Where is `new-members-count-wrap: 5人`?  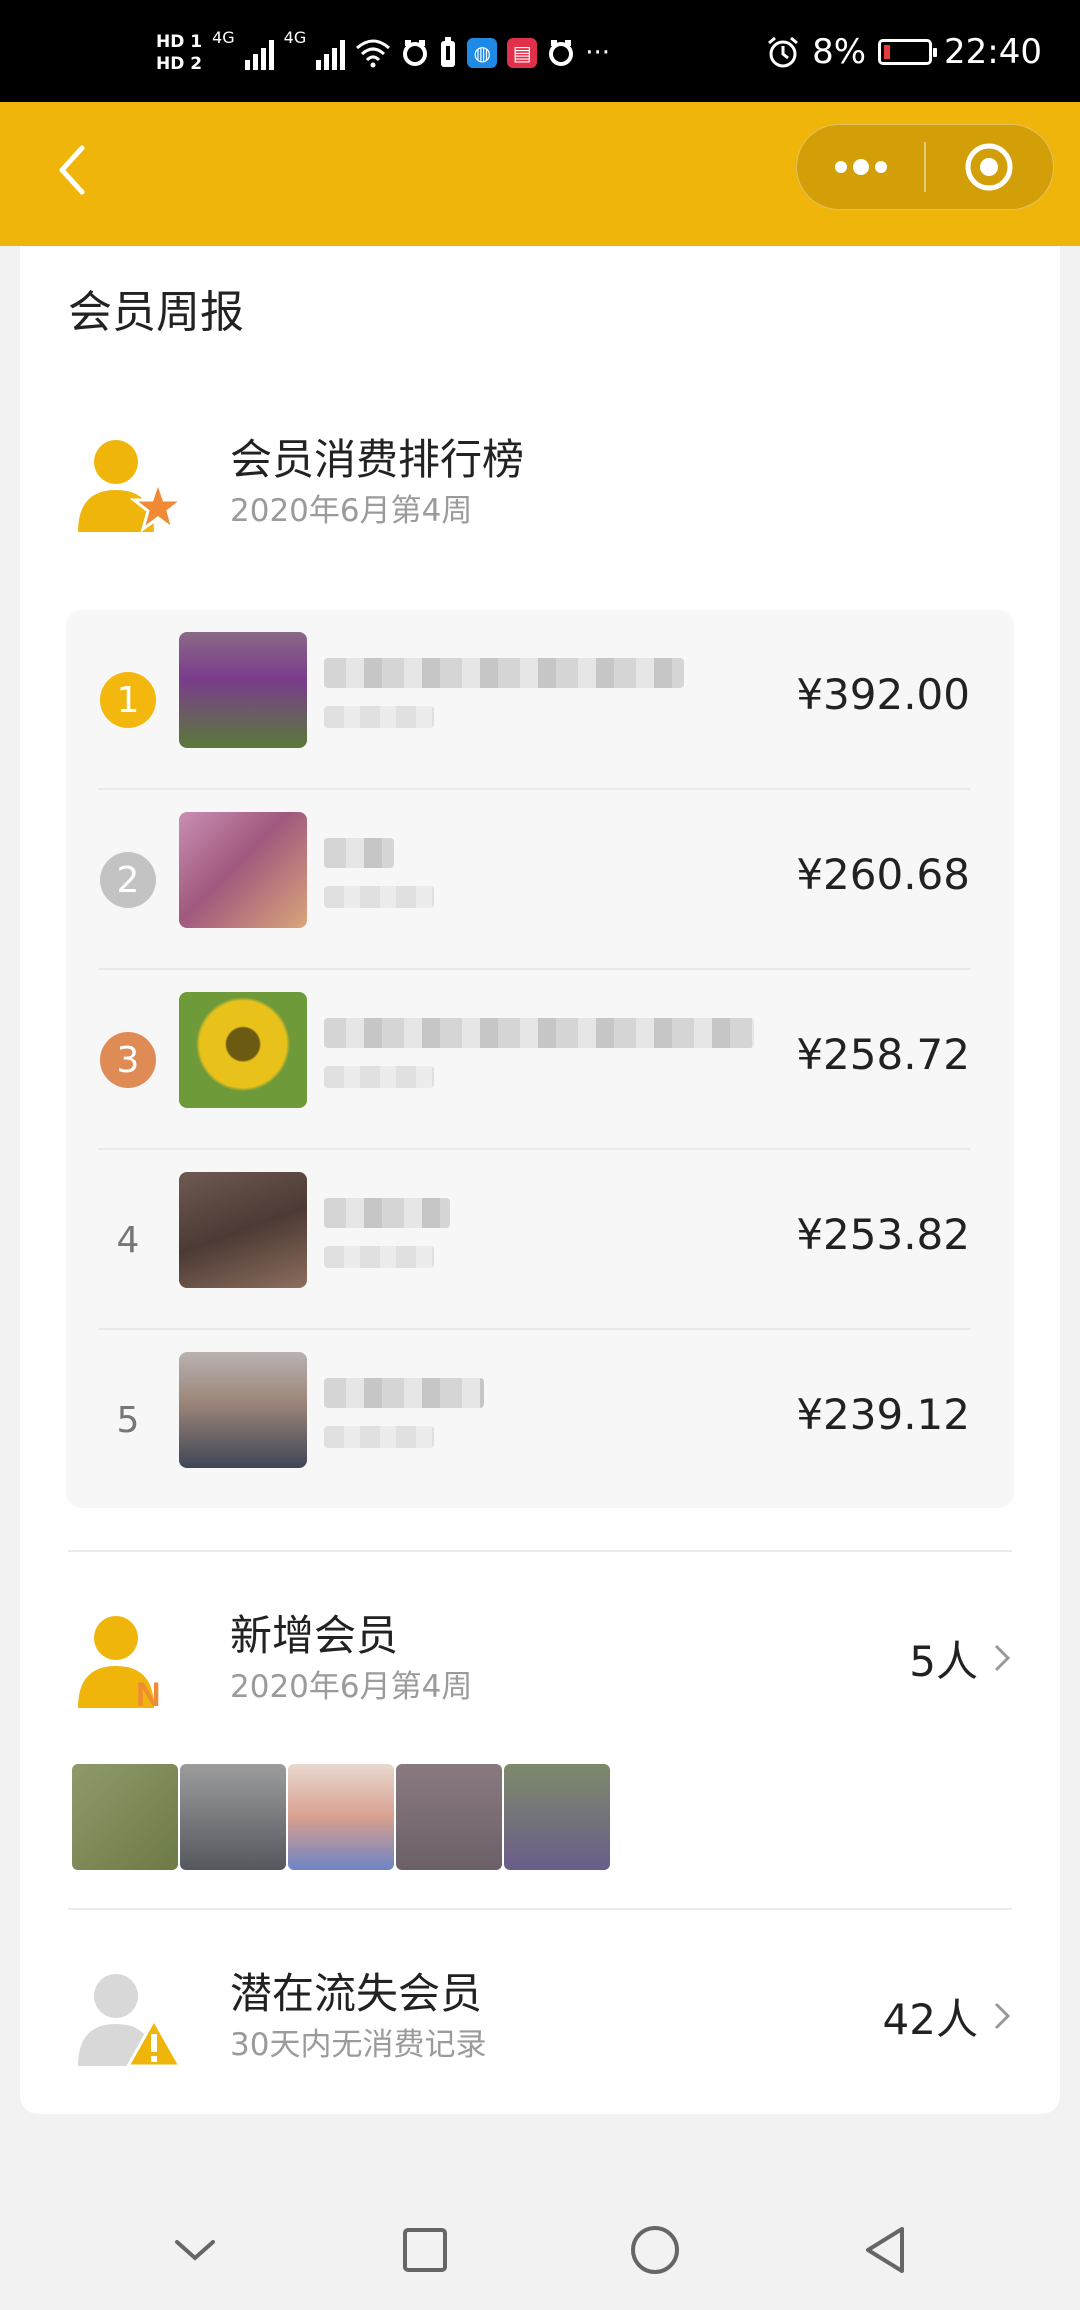 new-members-count-wrap: 5人 is located at coordinates (960, 1658).